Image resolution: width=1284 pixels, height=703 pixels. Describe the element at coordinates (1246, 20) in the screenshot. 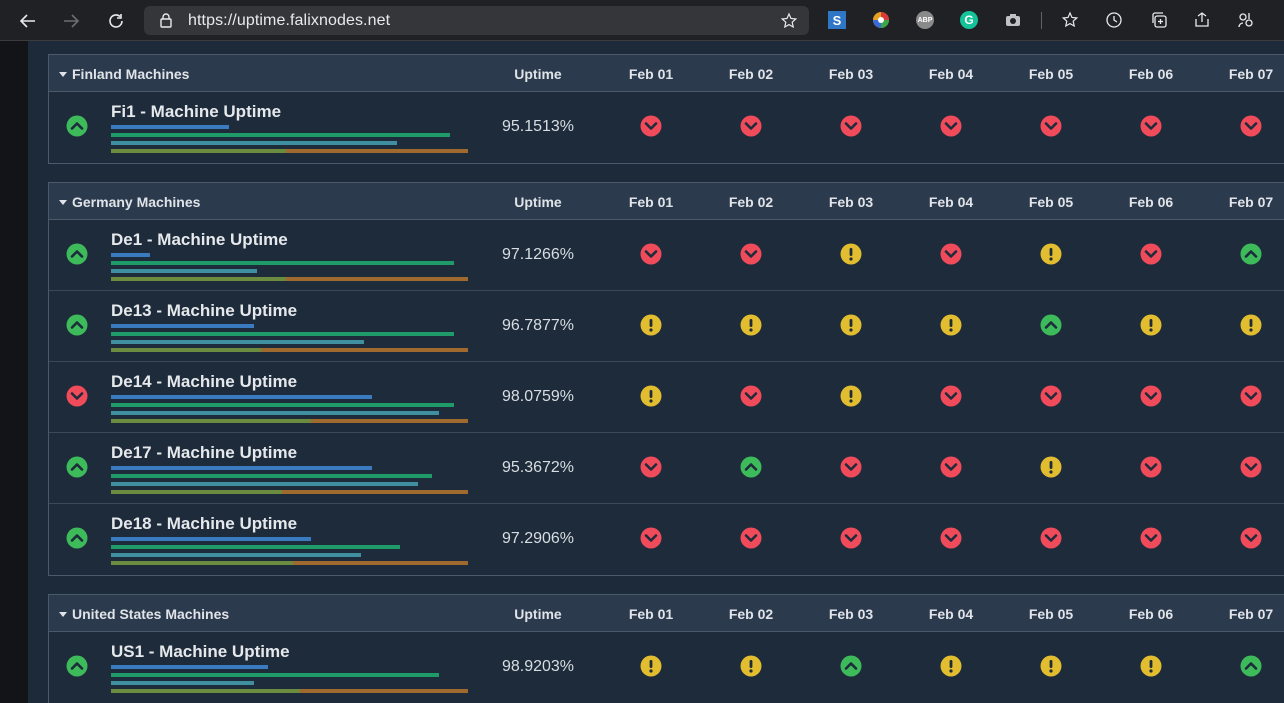

I see `profile-button` at that location.